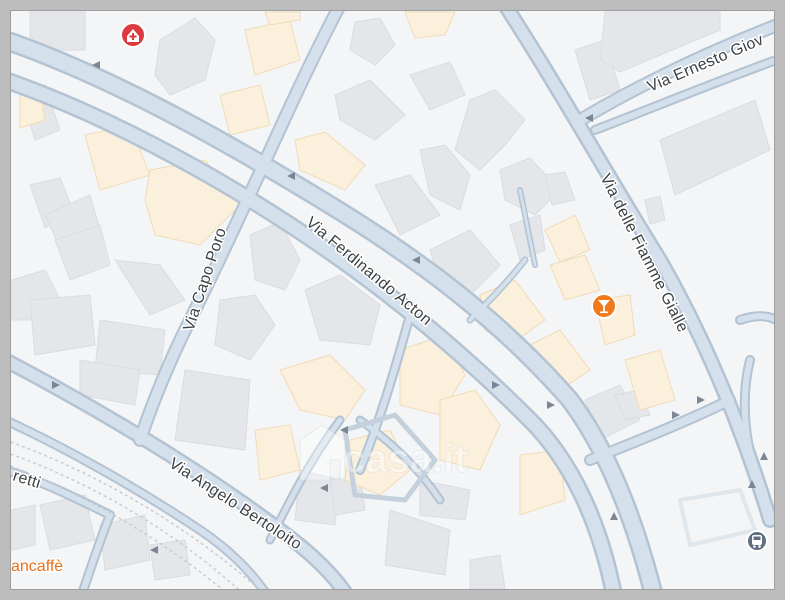  I want to click on hospital-icon, so click(133, 35).